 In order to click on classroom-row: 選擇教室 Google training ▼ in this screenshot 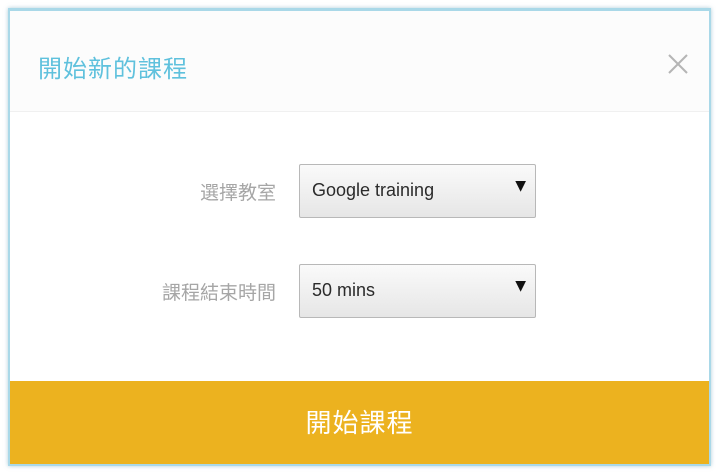, I will do `click(359, 191)`.